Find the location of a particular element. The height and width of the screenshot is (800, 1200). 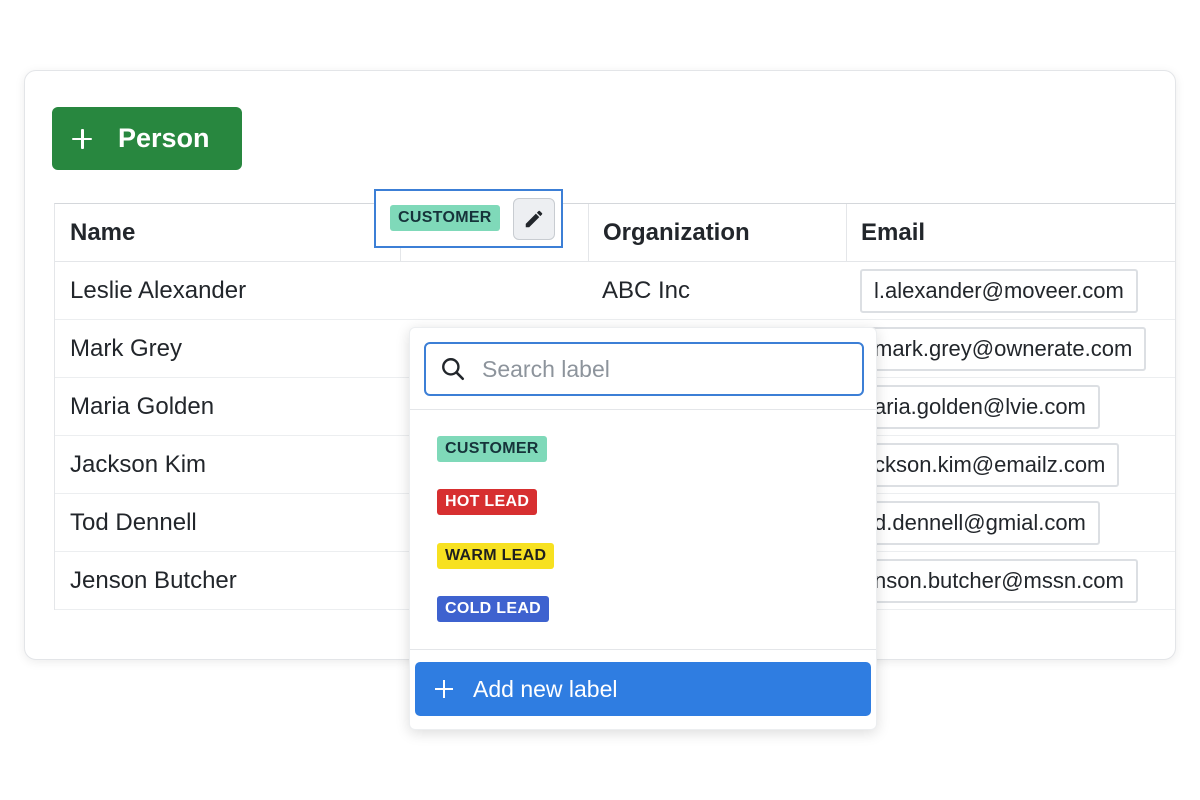

add-person-button: Person is located at coordinates (147, 138).